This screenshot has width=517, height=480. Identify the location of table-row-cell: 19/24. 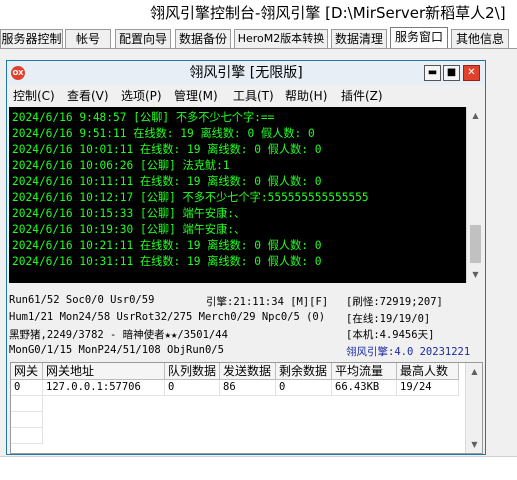
(428, 388).